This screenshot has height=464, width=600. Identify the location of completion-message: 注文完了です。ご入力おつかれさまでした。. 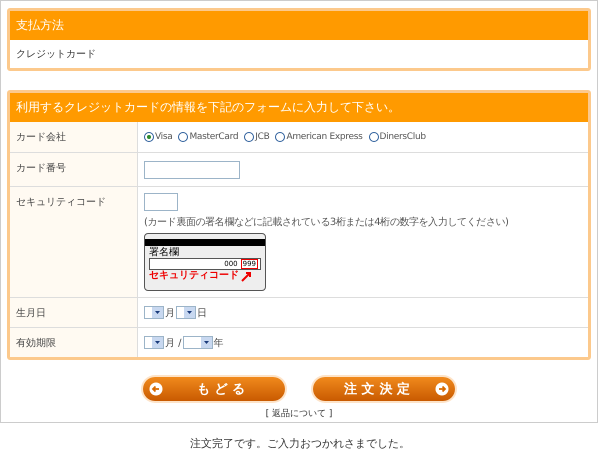
(300, 444).